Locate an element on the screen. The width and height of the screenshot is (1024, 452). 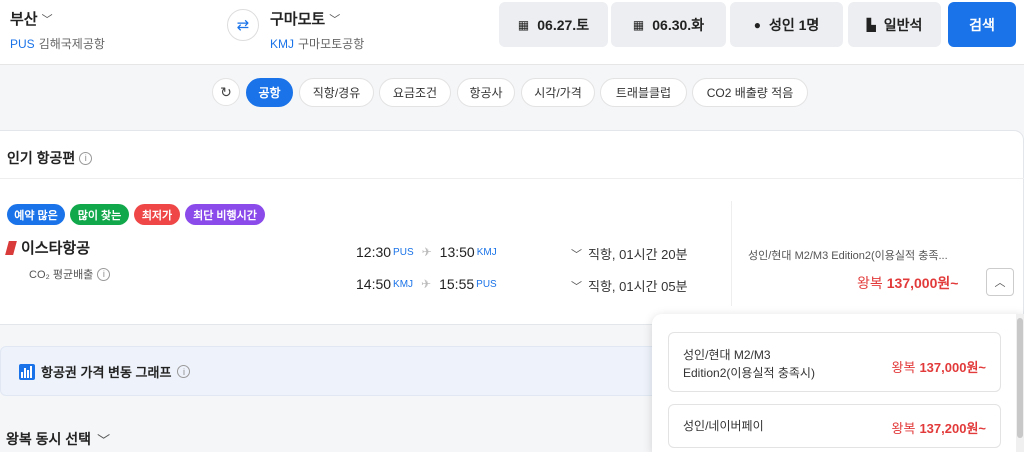
fare-option-desc: 성인/네이버페이 is located at coordinates (723, 426).